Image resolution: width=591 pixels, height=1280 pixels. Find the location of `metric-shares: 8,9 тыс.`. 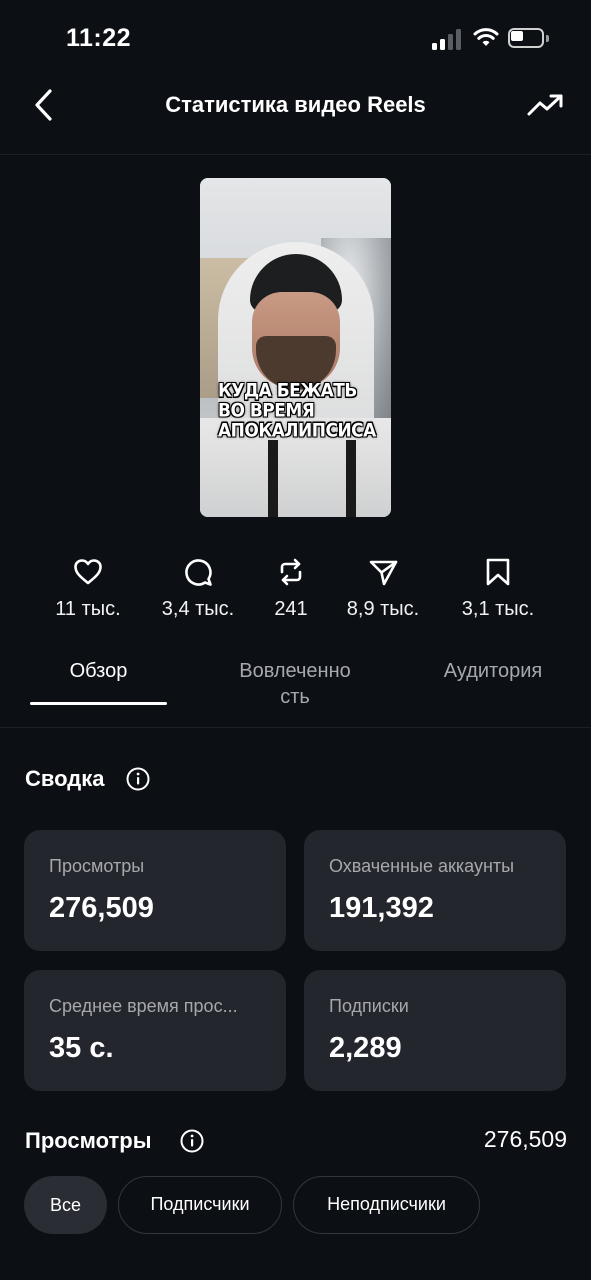

metric-shares: 8,9 тыс. is located at coordinates (383, 588).